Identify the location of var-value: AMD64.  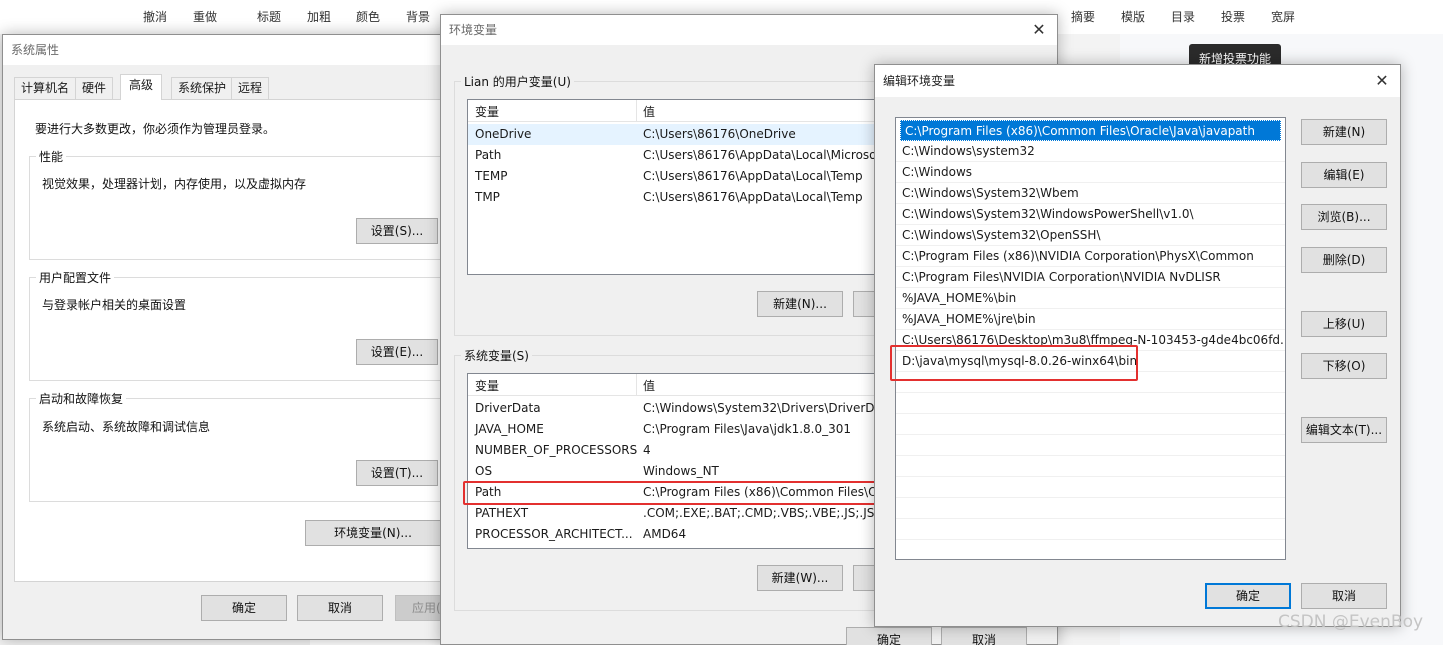
(665, 534).